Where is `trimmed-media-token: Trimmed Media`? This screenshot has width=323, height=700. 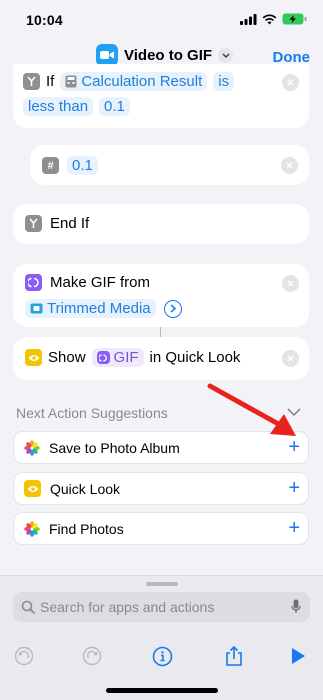
trimmed-media-token: Trimmed Media is located at coordinates (90, 308).